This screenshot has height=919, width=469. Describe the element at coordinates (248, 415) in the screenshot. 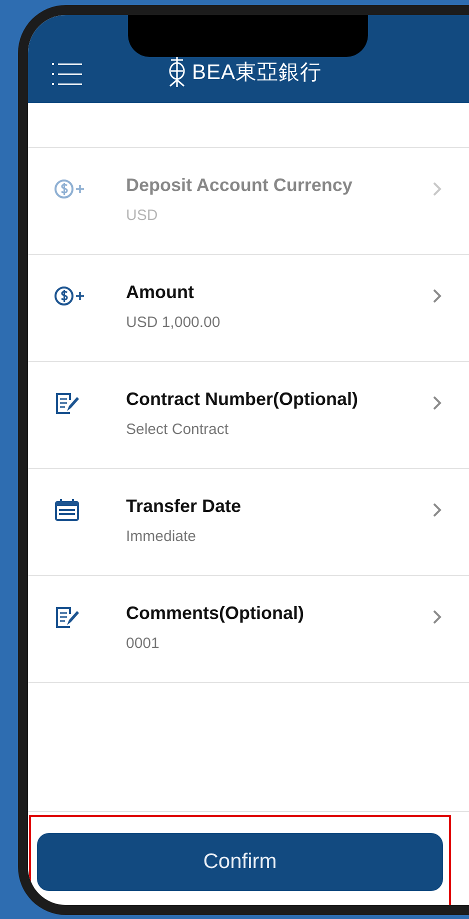

I see `form-row: Contract Number(Optional) Select Contract` at that location.